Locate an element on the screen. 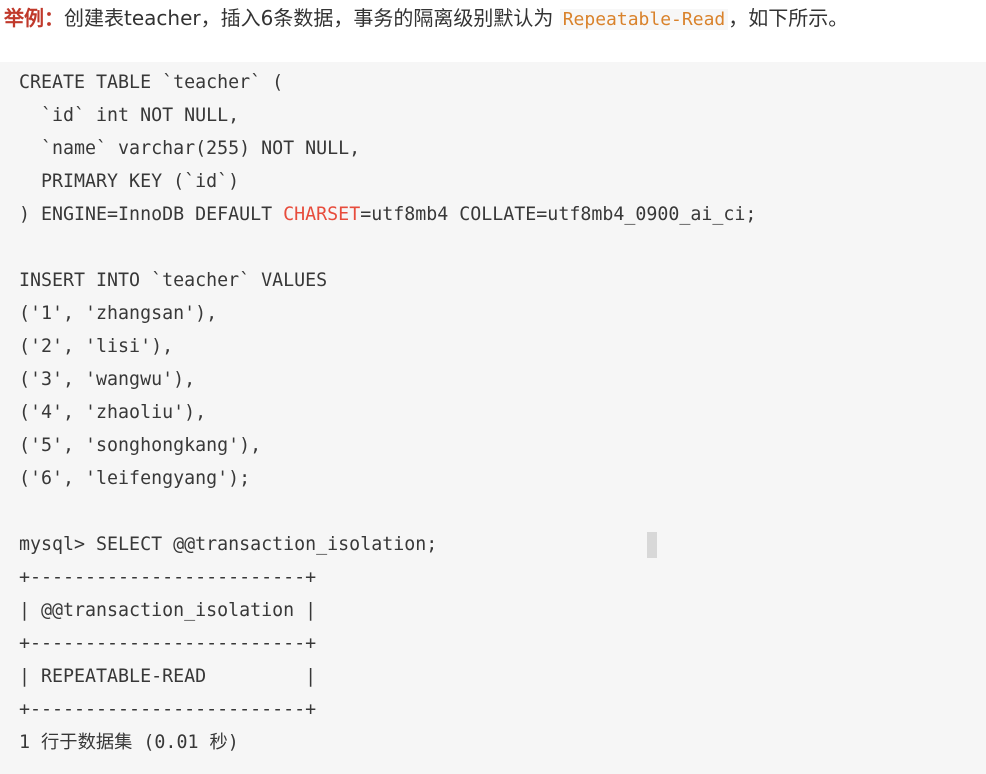  code-line: | @@transaction_isolation | is located at coordinates (168, 610).